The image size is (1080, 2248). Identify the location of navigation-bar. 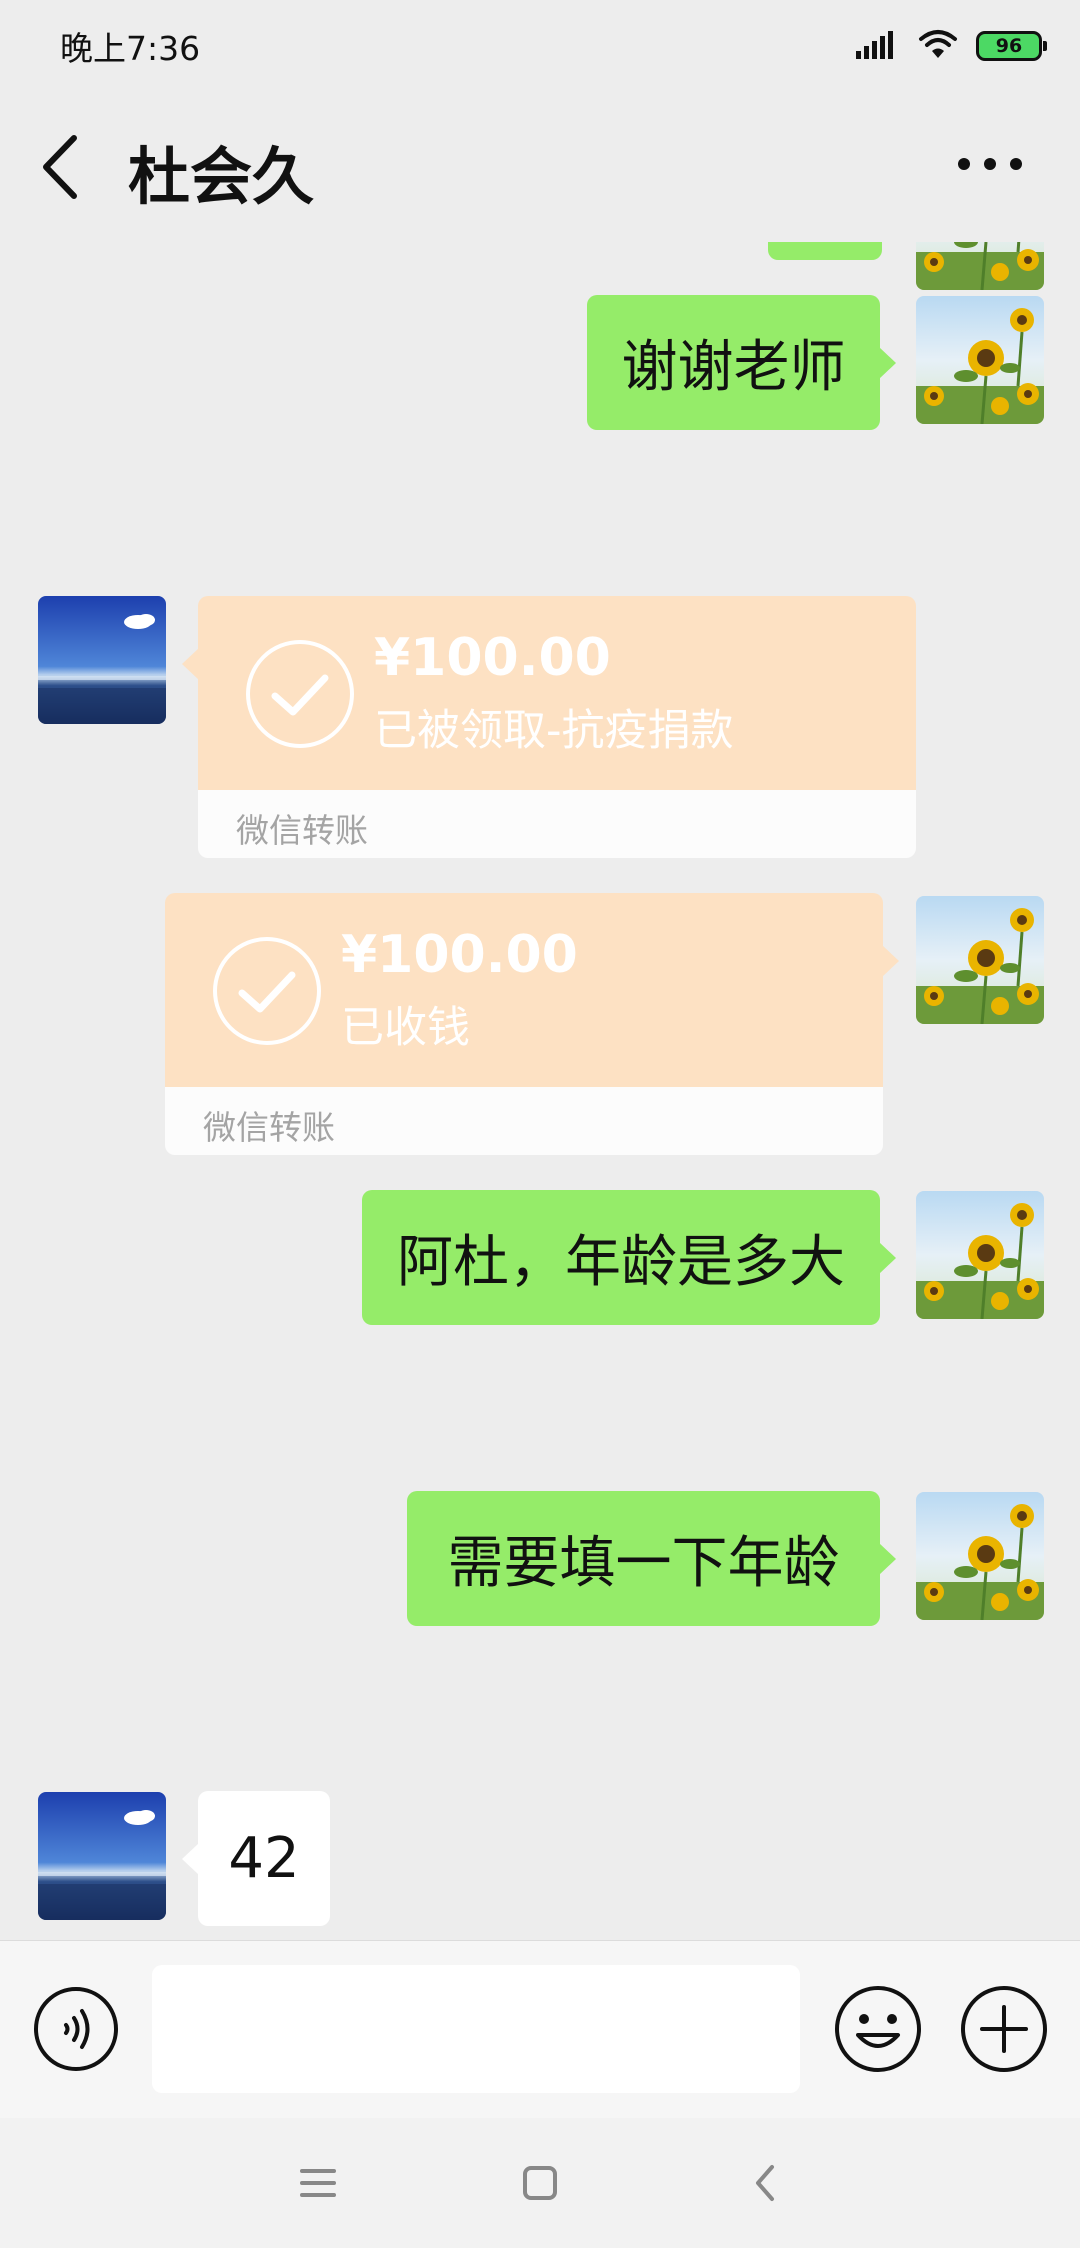
(540, 2183).